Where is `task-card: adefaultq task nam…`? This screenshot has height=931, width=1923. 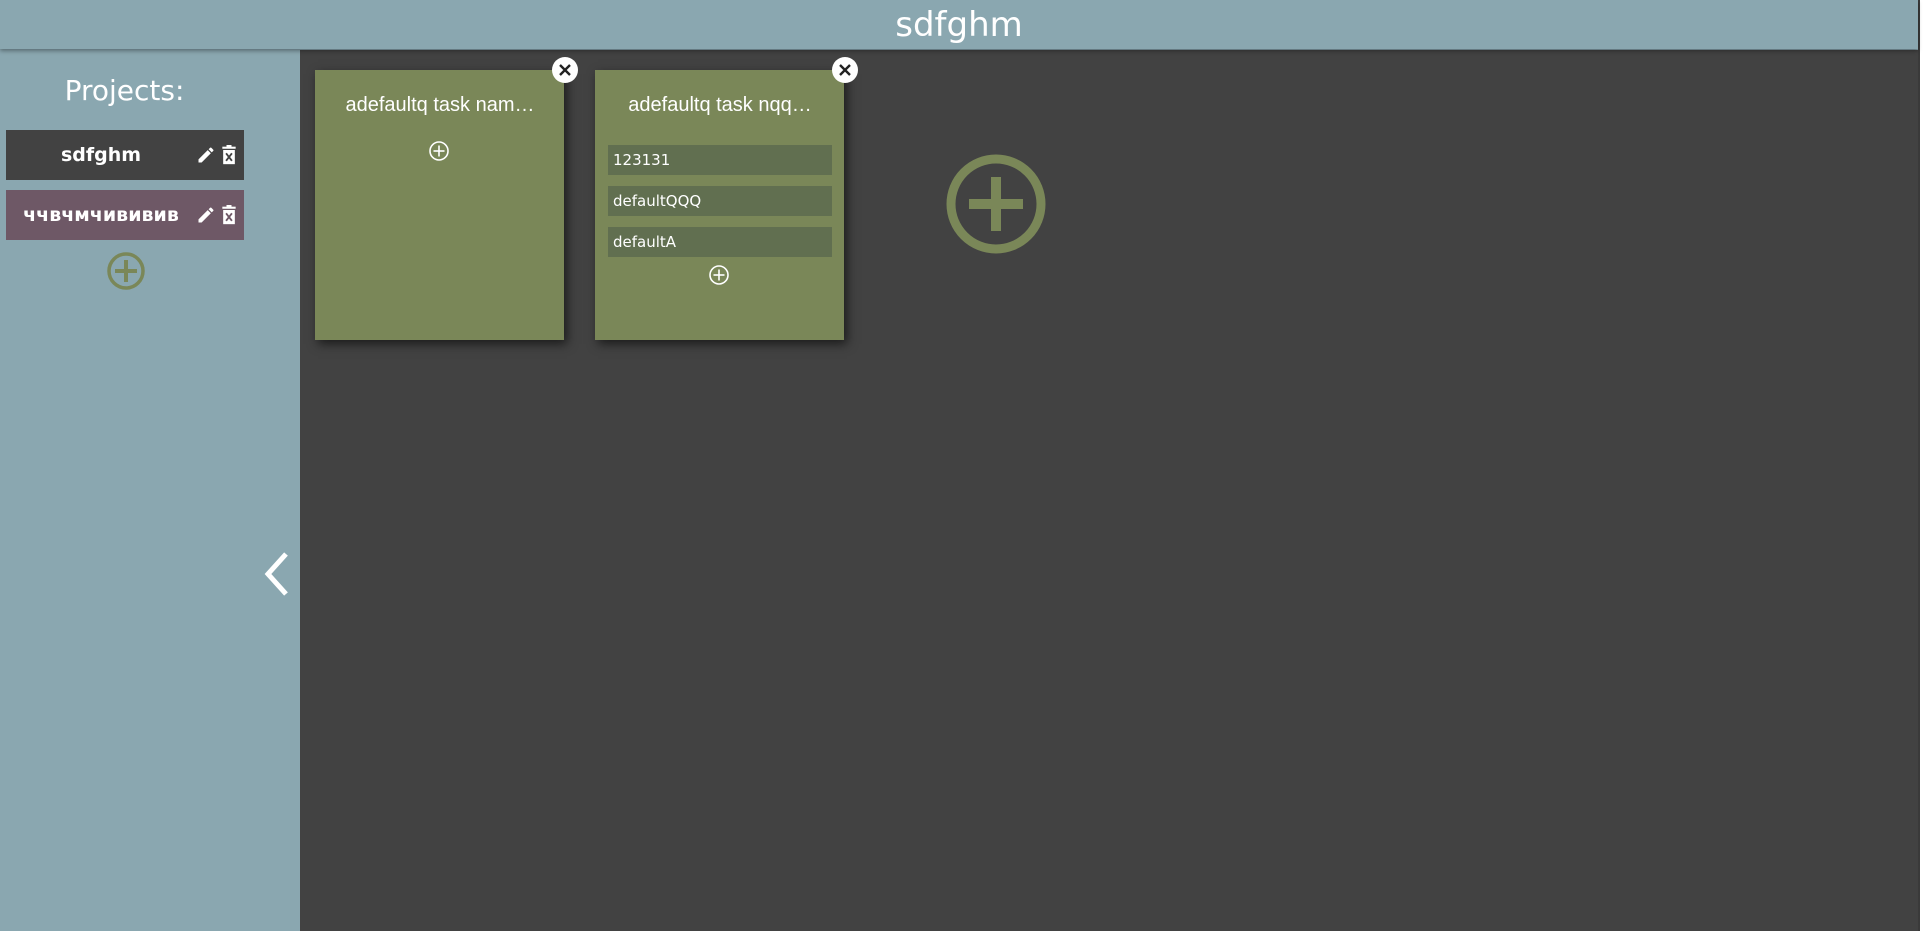
task-card: adefaultq task nam… is located at coordinates (446, 198).